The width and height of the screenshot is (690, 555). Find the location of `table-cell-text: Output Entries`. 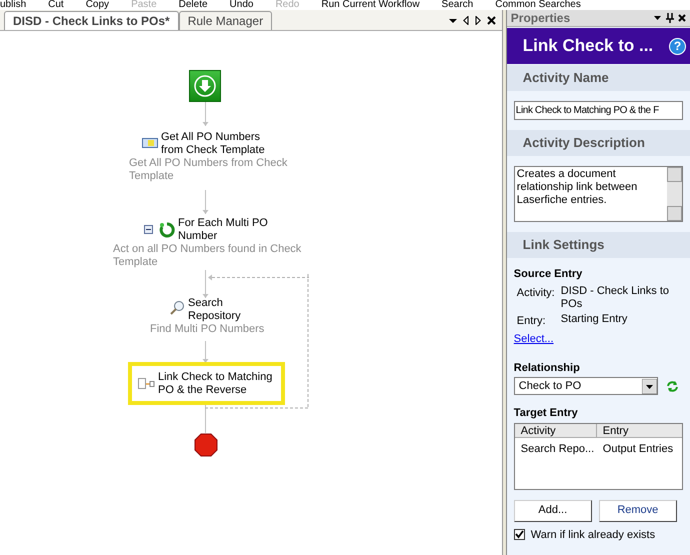

table-cell-text: Output Entries is located at coordinates (638, 449).